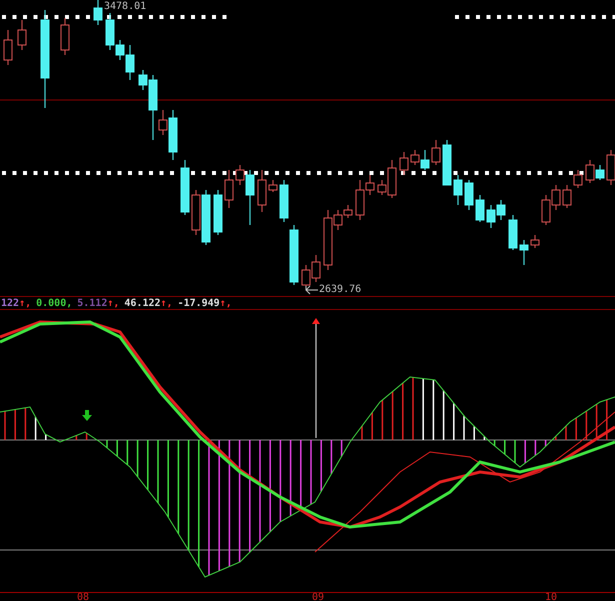  Describe the element at coordinates (87, 415) in the screenshot. I see `down-arrow-icon` at that location.